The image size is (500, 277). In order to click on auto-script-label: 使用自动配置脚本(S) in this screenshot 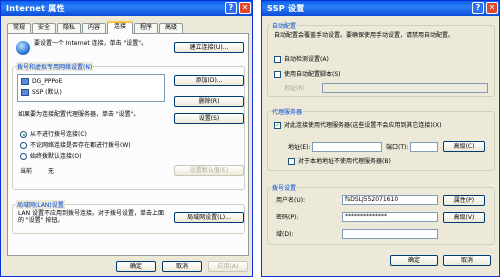, I will do `click(312, 74)`.